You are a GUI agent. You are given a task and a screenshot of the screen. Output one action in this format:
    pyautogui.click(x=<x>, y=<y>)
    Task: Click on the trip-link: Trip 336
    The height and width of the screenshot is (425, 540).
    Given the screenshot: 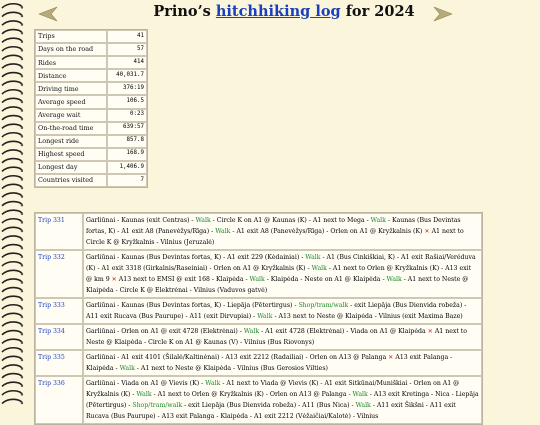 What is the action you would take?
    pyautogui.click(x=51, y=383)
    